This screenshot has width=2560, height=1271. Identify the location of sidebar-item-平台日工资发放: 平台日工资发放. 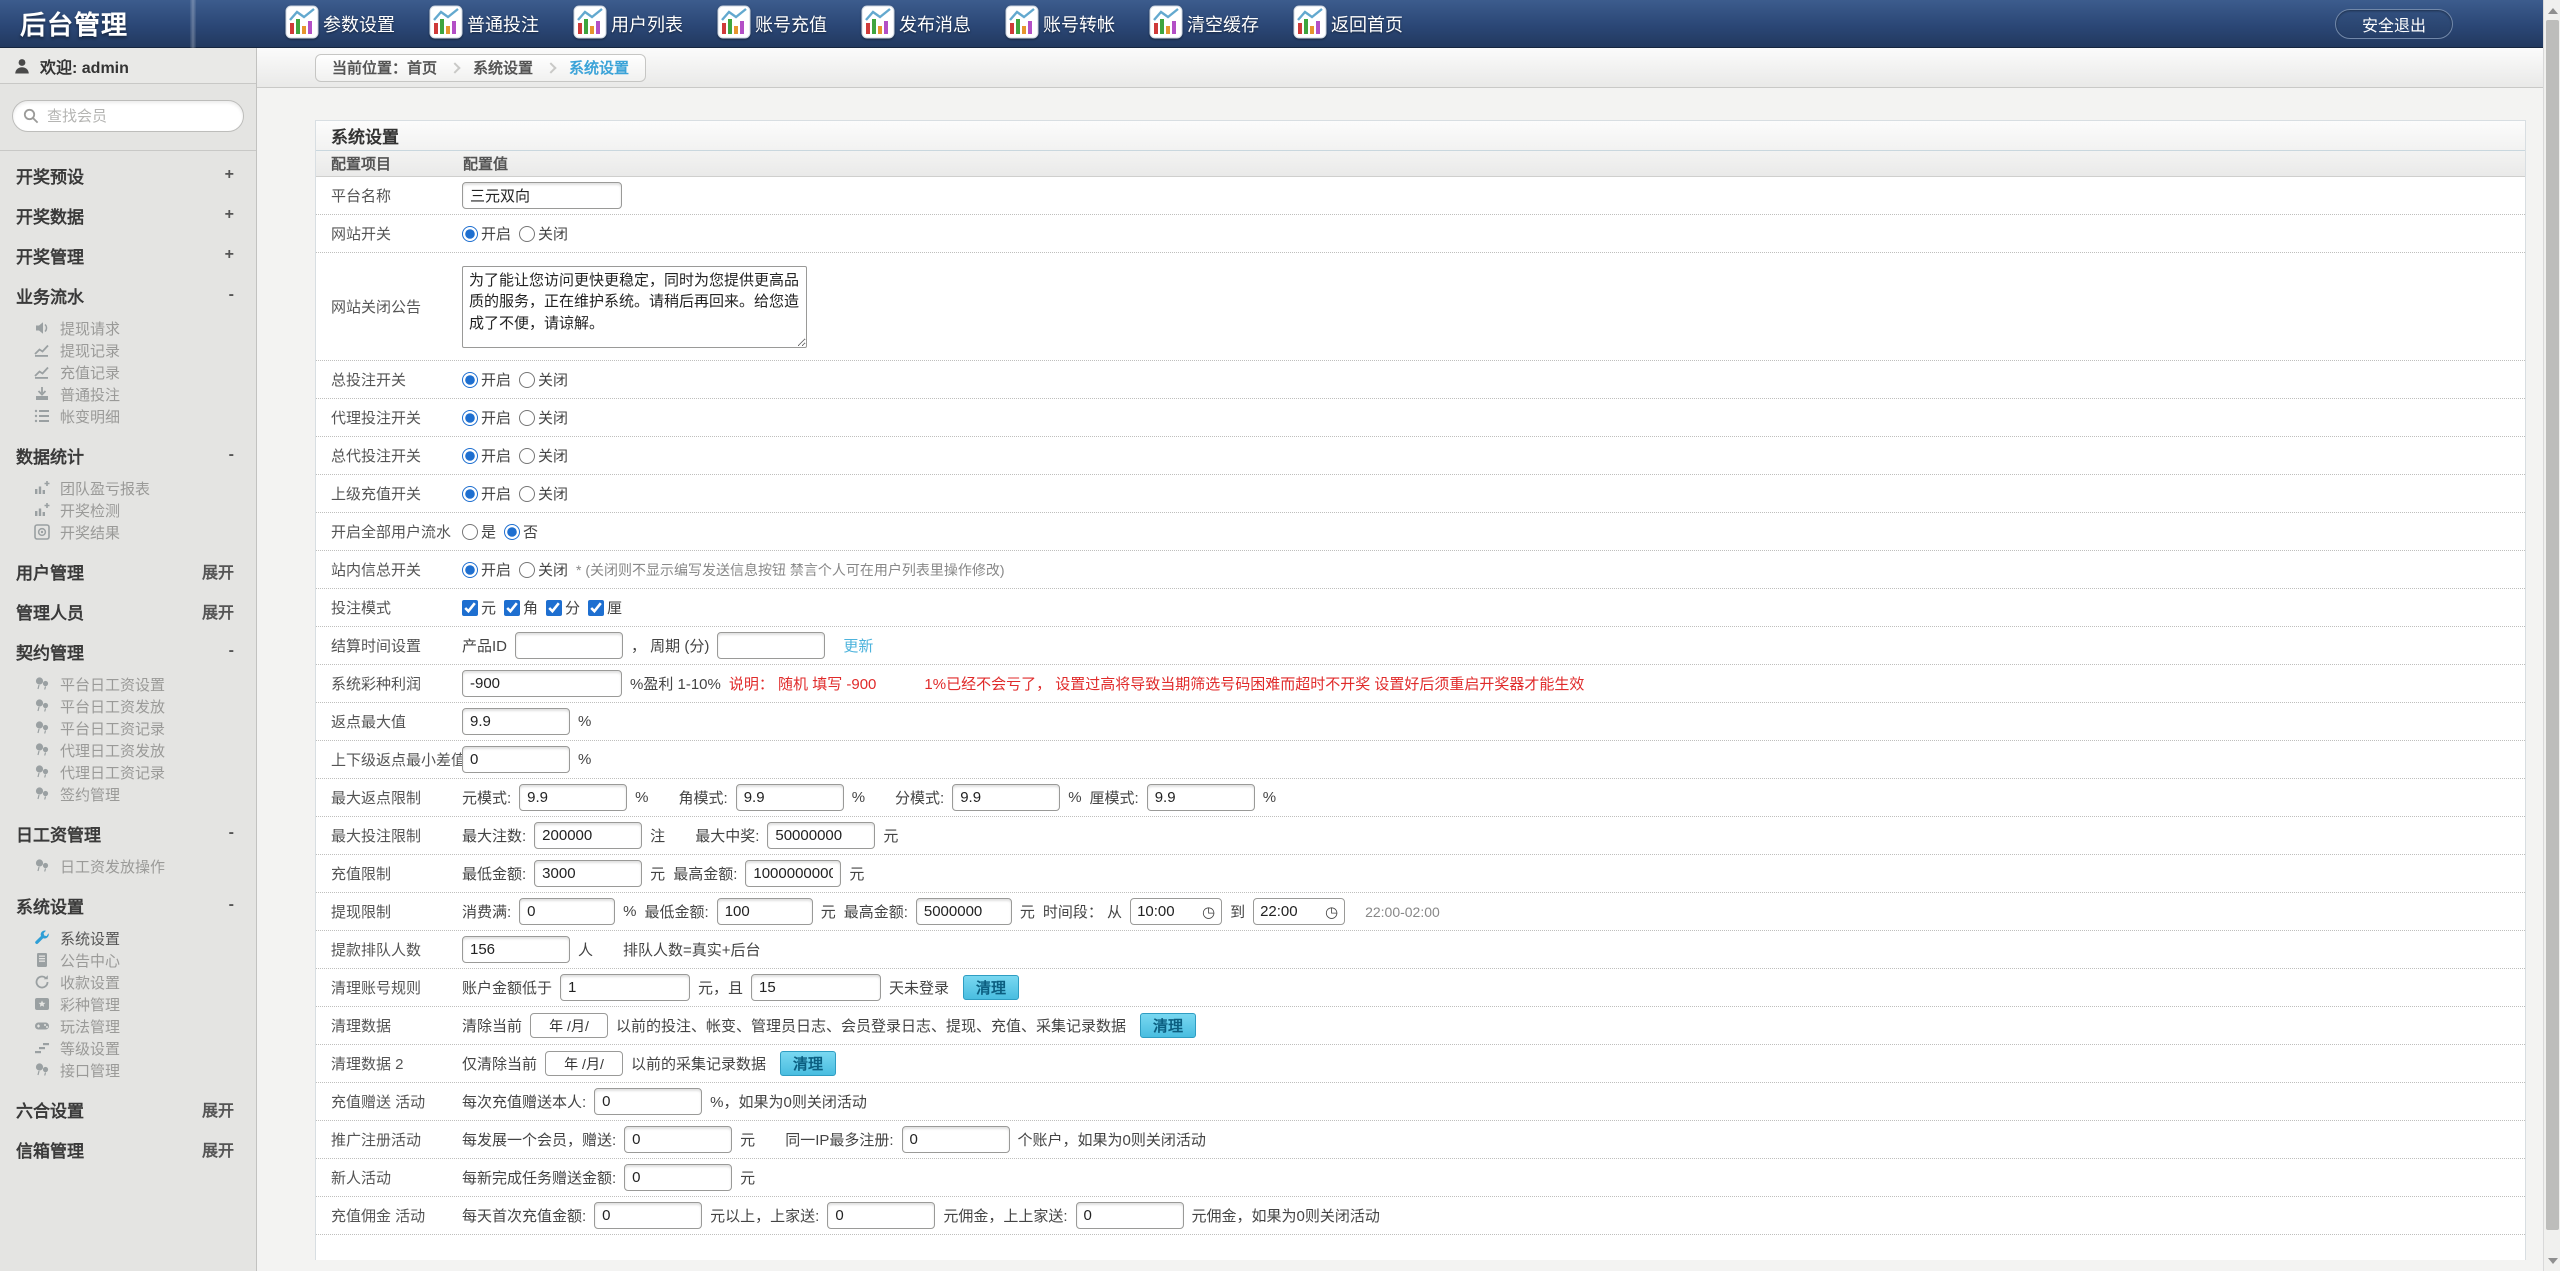
(128, 706).